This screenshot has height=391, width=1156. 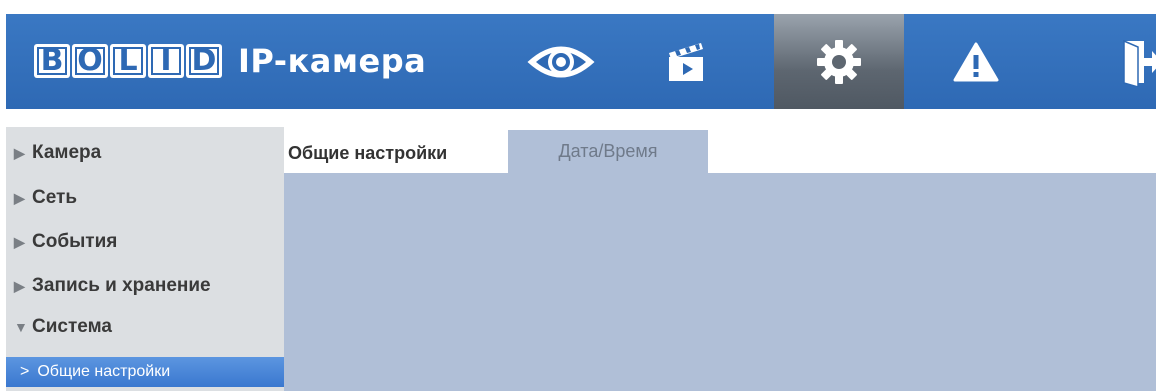 What do you see at coordinates (104, 371) in the screenshot?
I see `sidebar-subitem-label: Общие настройки` at bounding box center [104, 371].